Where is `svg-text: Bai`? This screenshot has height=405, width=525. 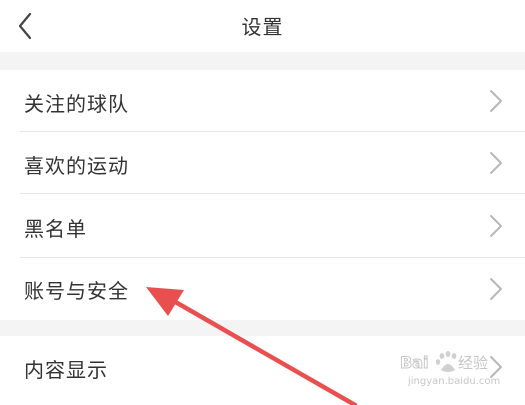 svg-text: Bai is located at coordinates (414, 362).